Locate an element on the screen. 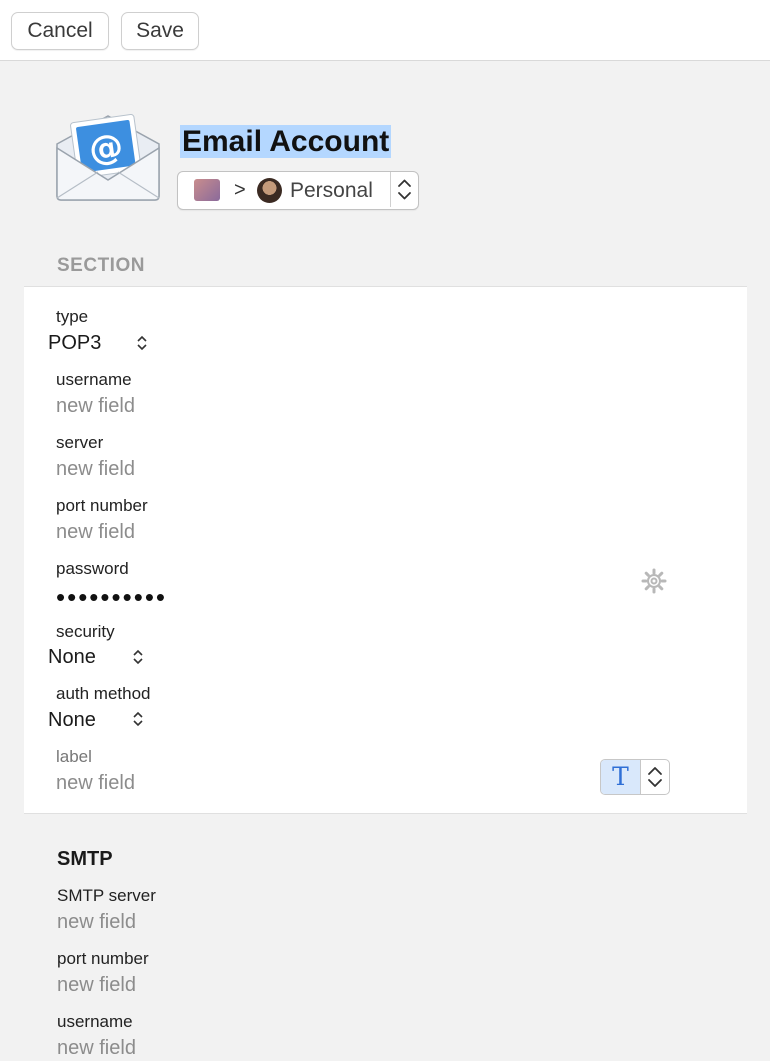 This screenshot has width=770, height=1061. security-select: None is located at coordinates (72, 657).